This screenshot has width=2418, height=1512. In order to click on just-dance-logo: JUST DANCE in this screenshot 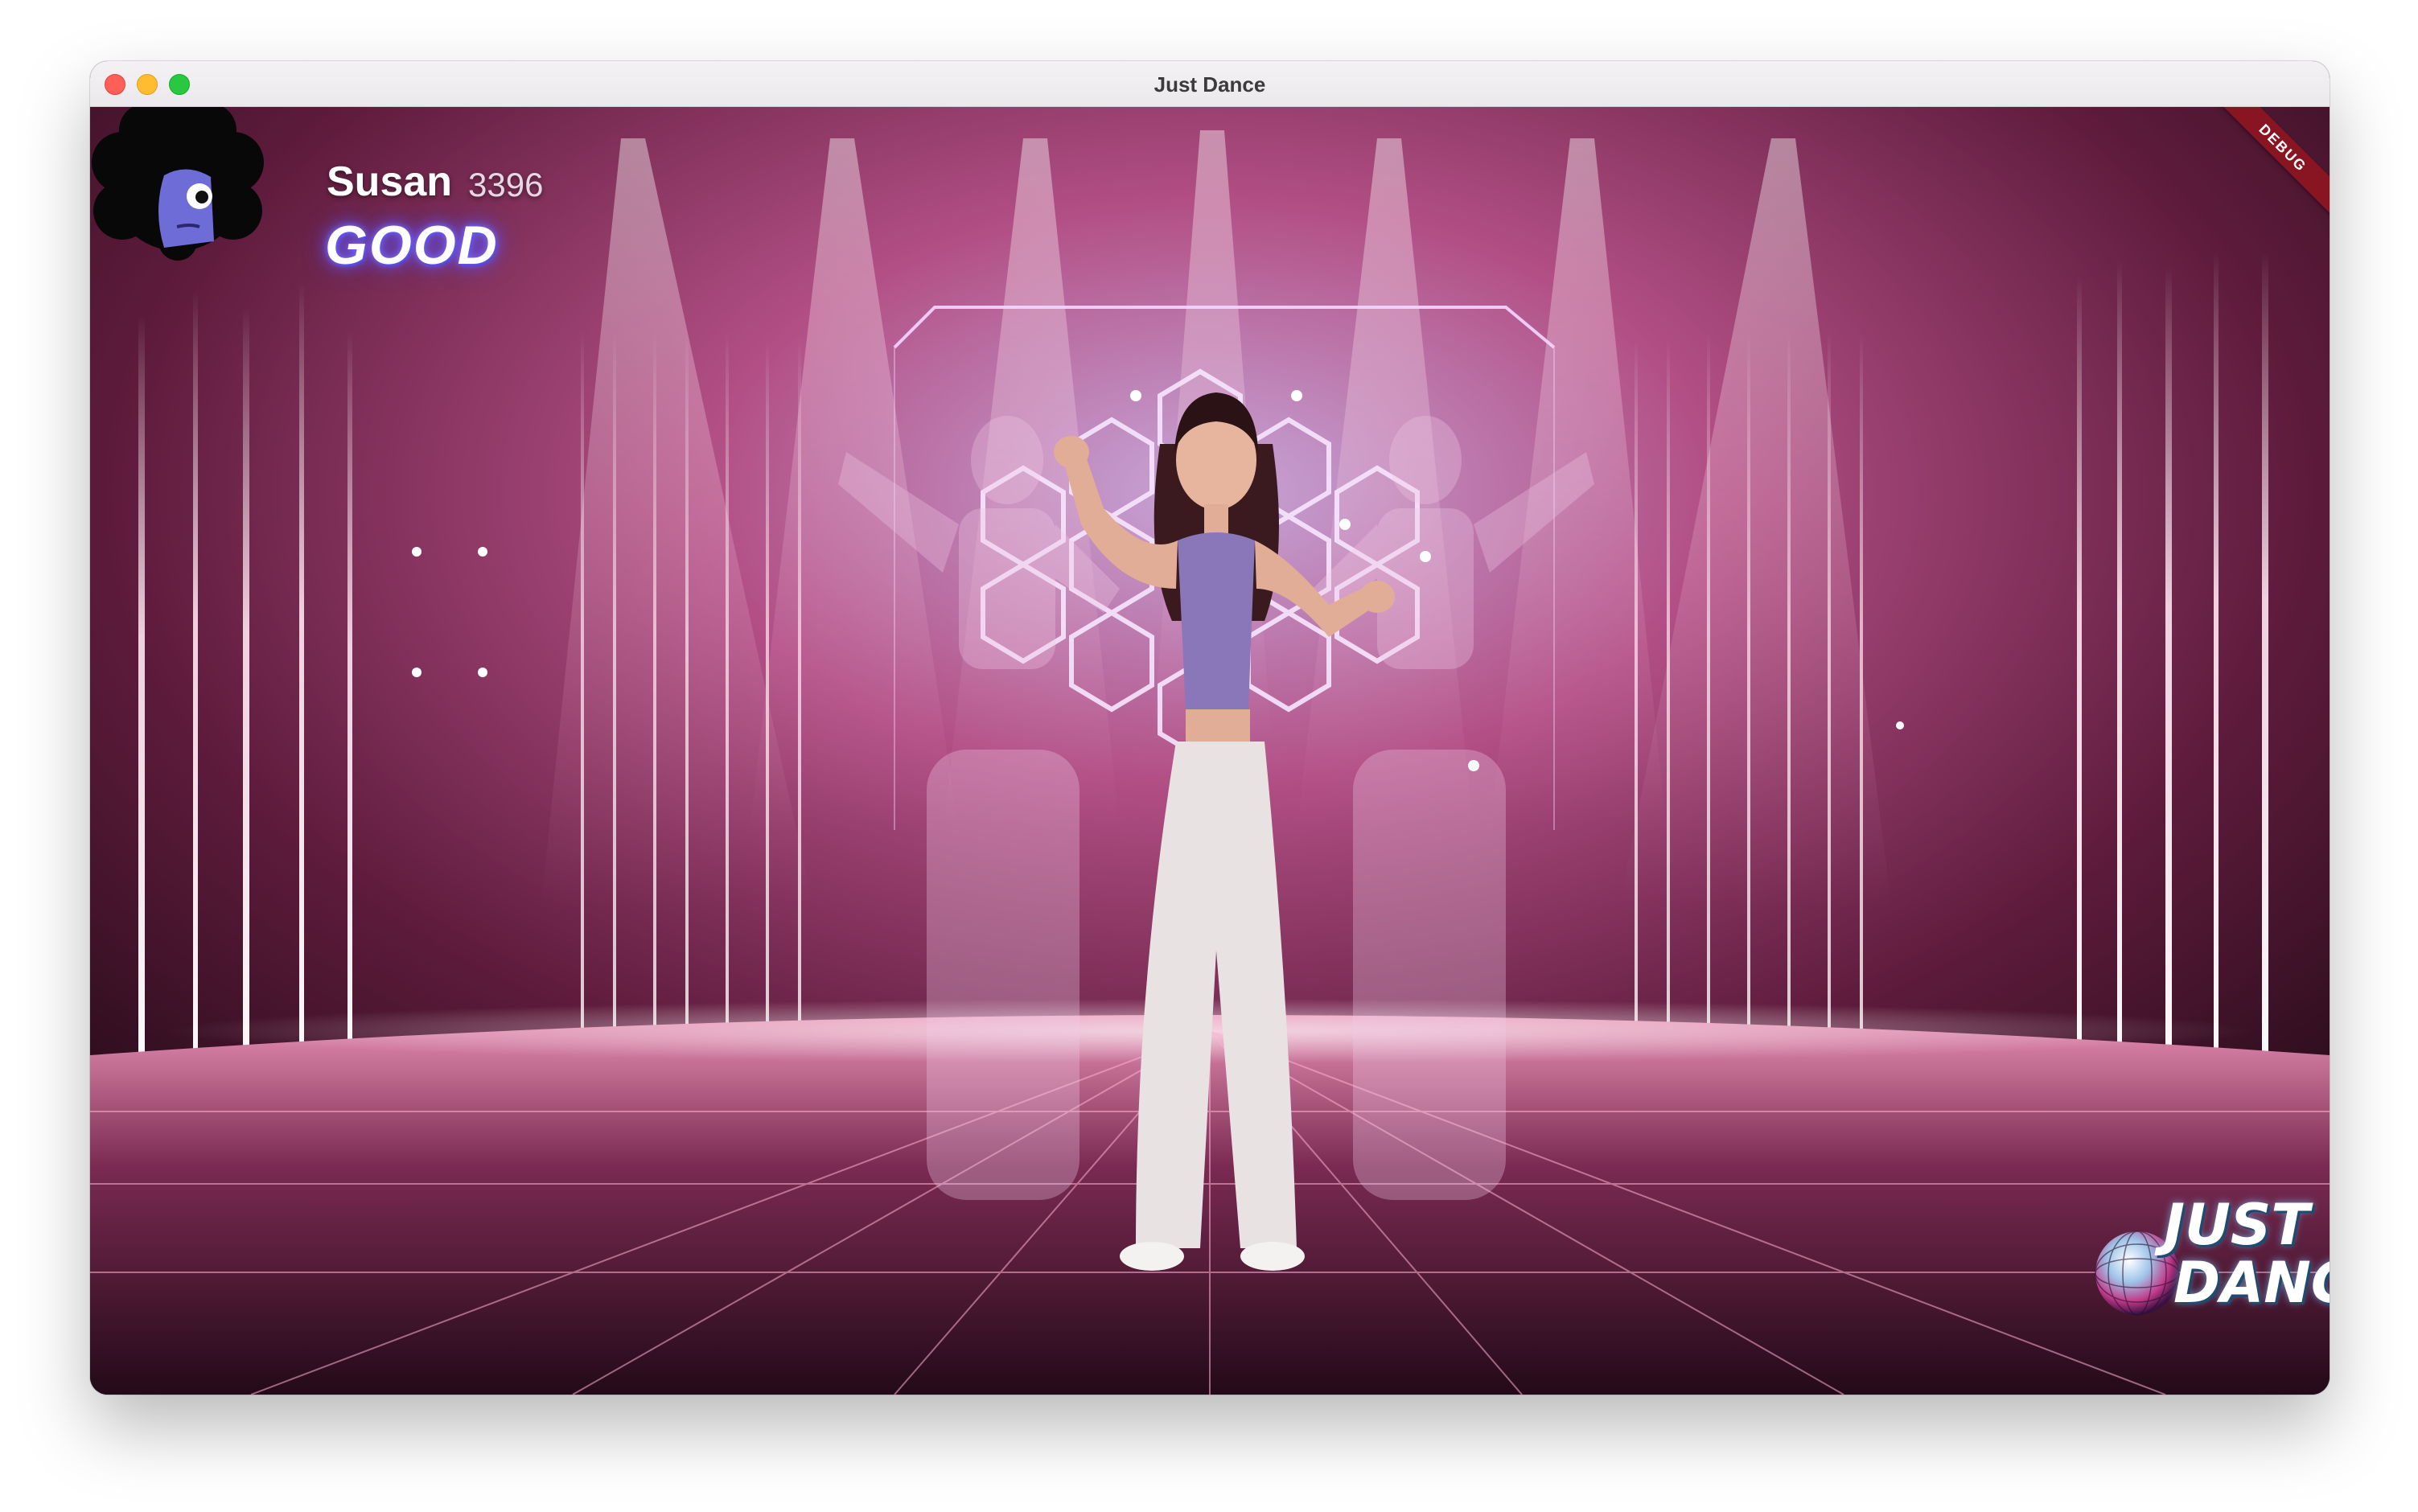, I will do `click(2212, 1270)`.